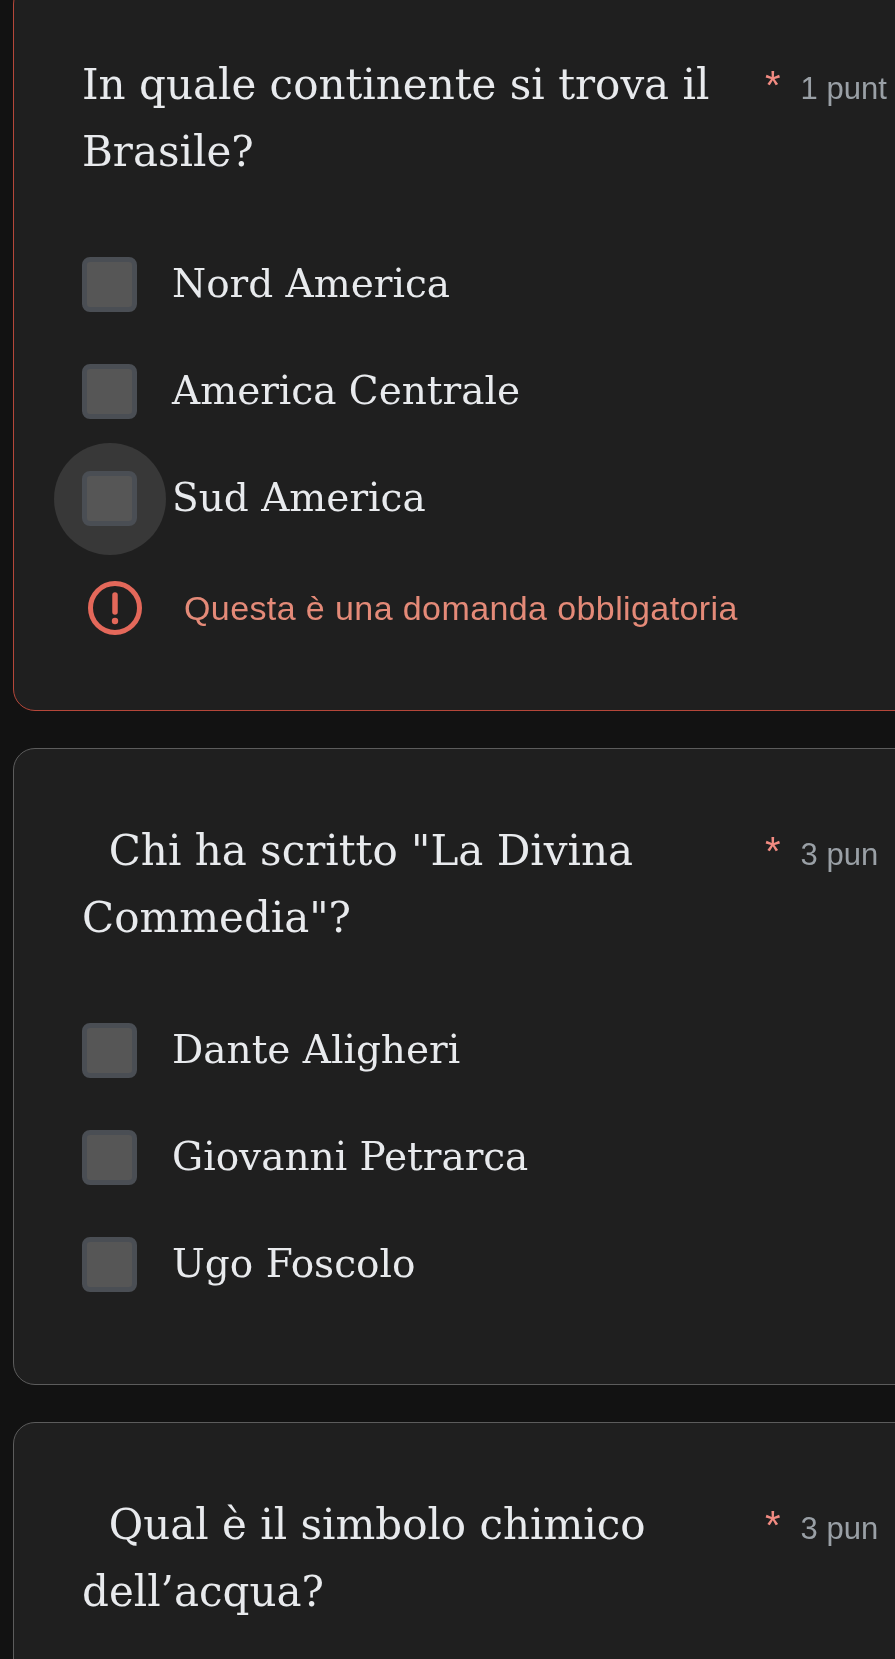 The height and width of the screenshot is (1659, 895). I want to click on option-label: Sud America, so click(299, 498).